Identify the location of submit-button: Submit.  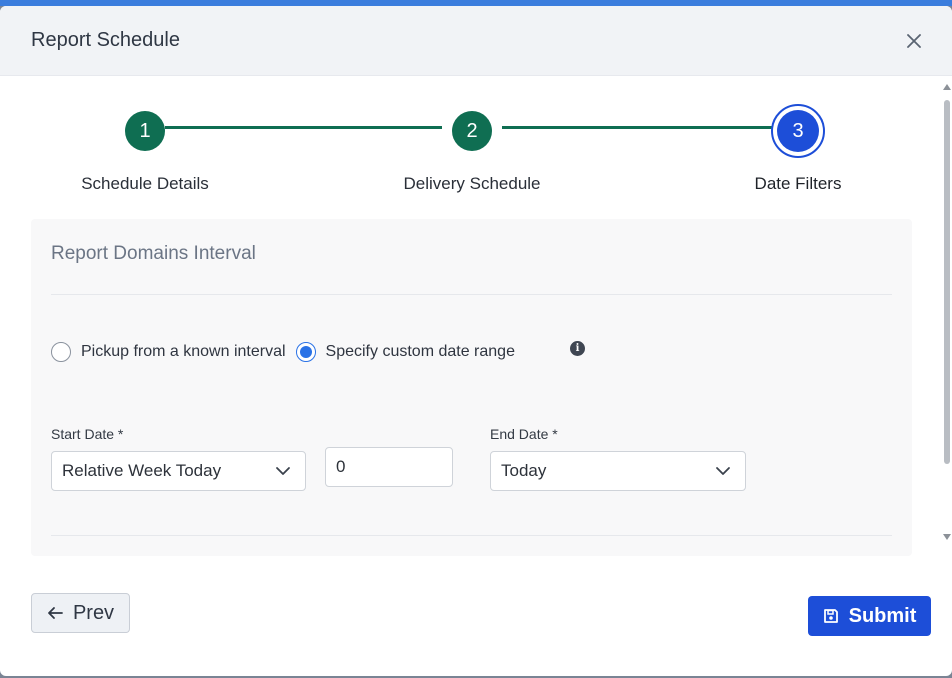
(869, 616).